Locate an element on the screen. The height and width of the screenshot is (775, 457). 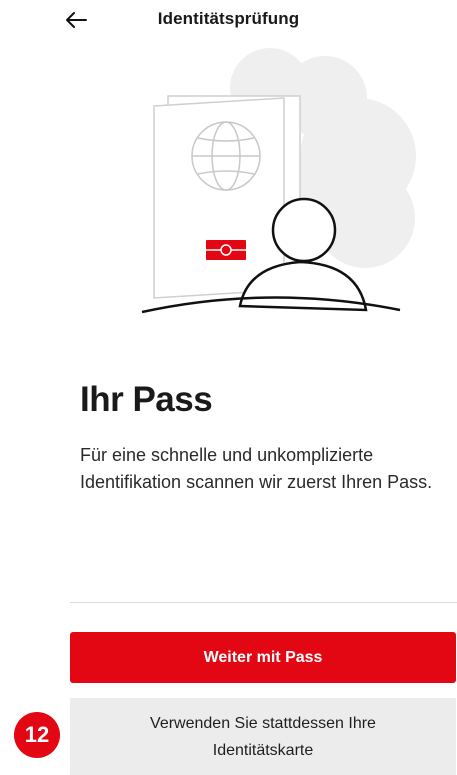
continue-with-passport-label: Weiter mit Pass is located at coordinates (263, 657).